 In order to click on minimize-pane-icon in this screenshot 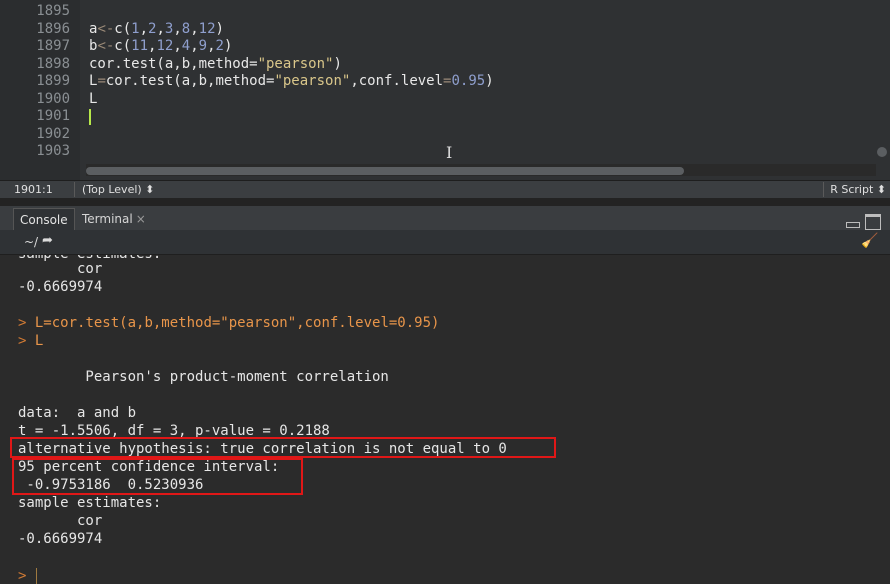, I will do `click(853, 225)`.